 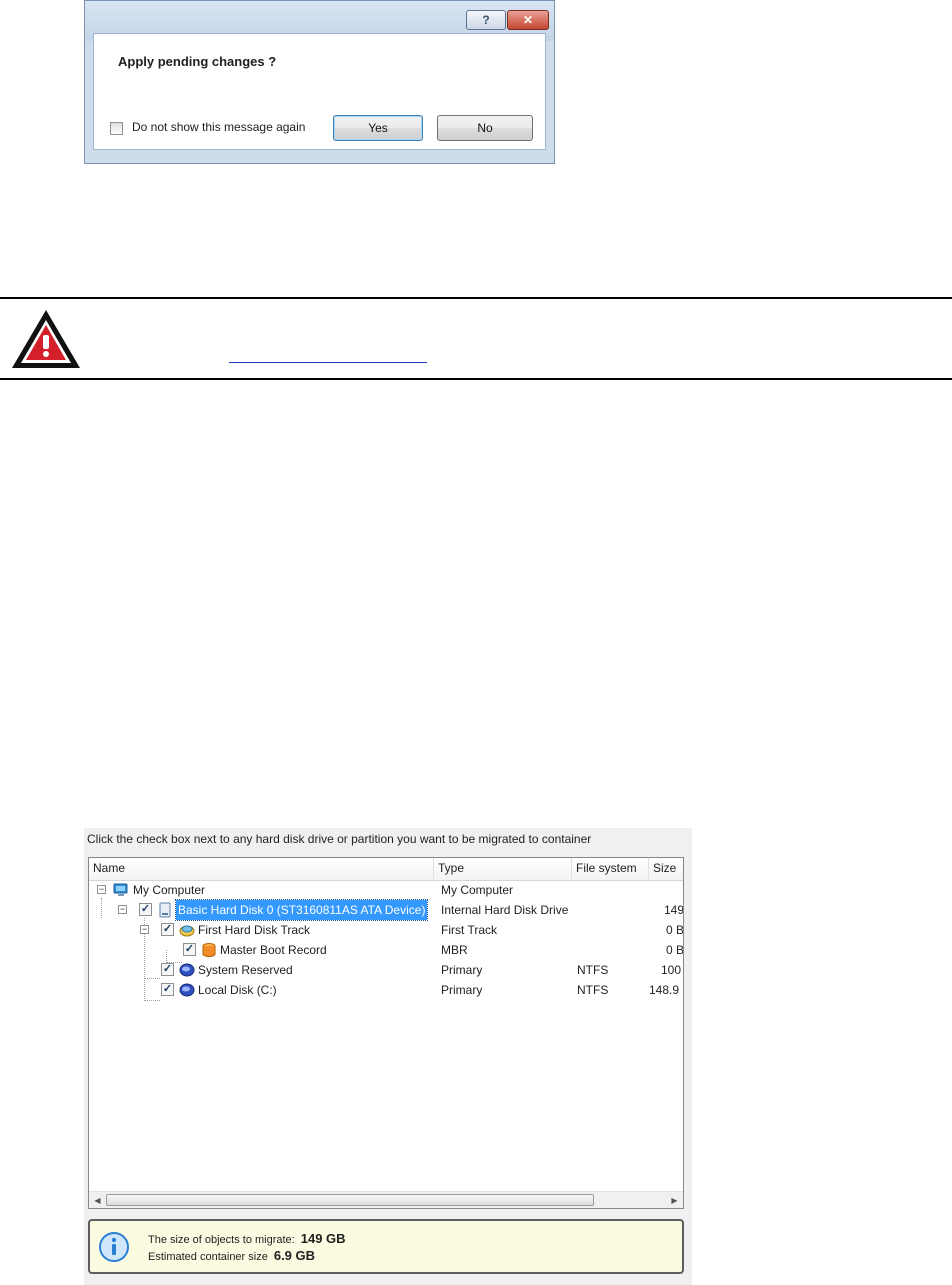 I want to click on close-button: ✕, so click(x=528, y=20).